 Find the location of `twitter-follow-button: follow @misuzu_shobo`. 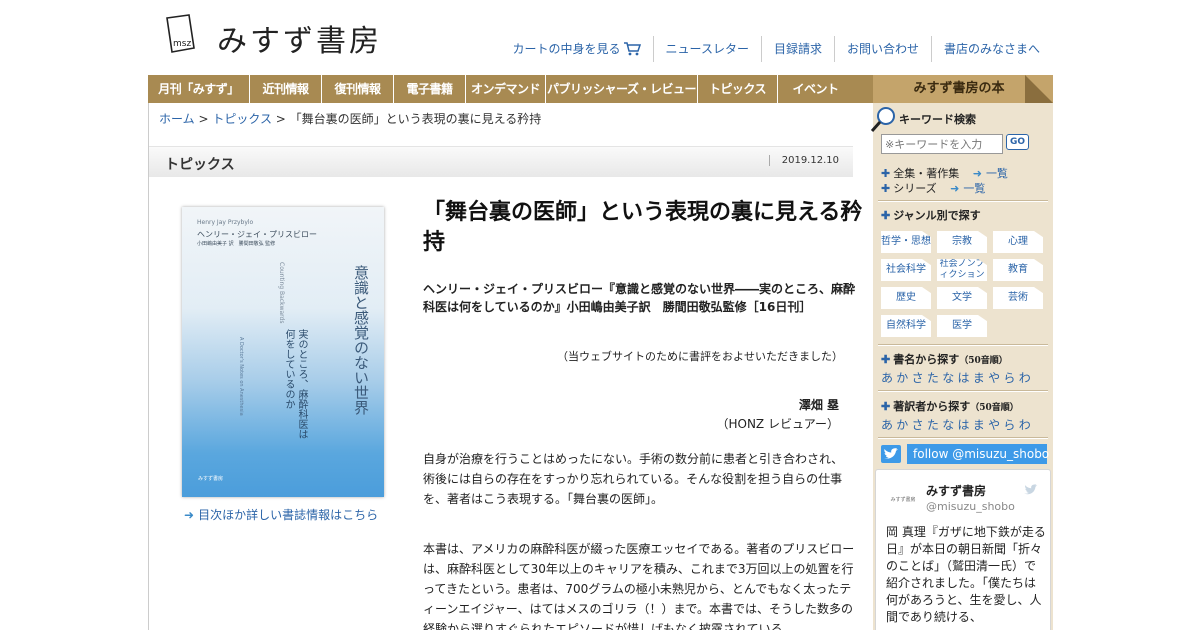

twitter-follow-button: follow @misuzu_shobo is located at coordinates (978, 454).